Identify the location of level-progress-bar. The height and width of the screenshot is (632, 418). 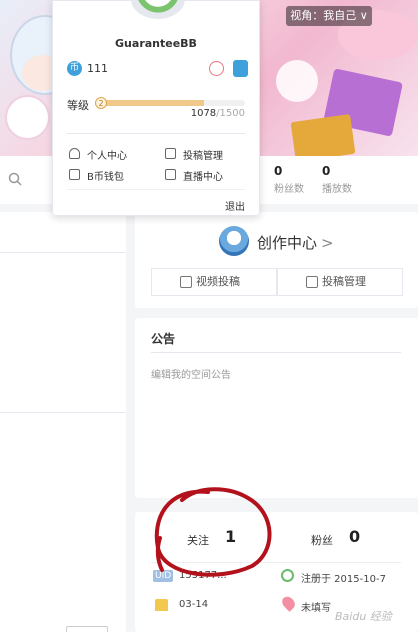
(172, 103).